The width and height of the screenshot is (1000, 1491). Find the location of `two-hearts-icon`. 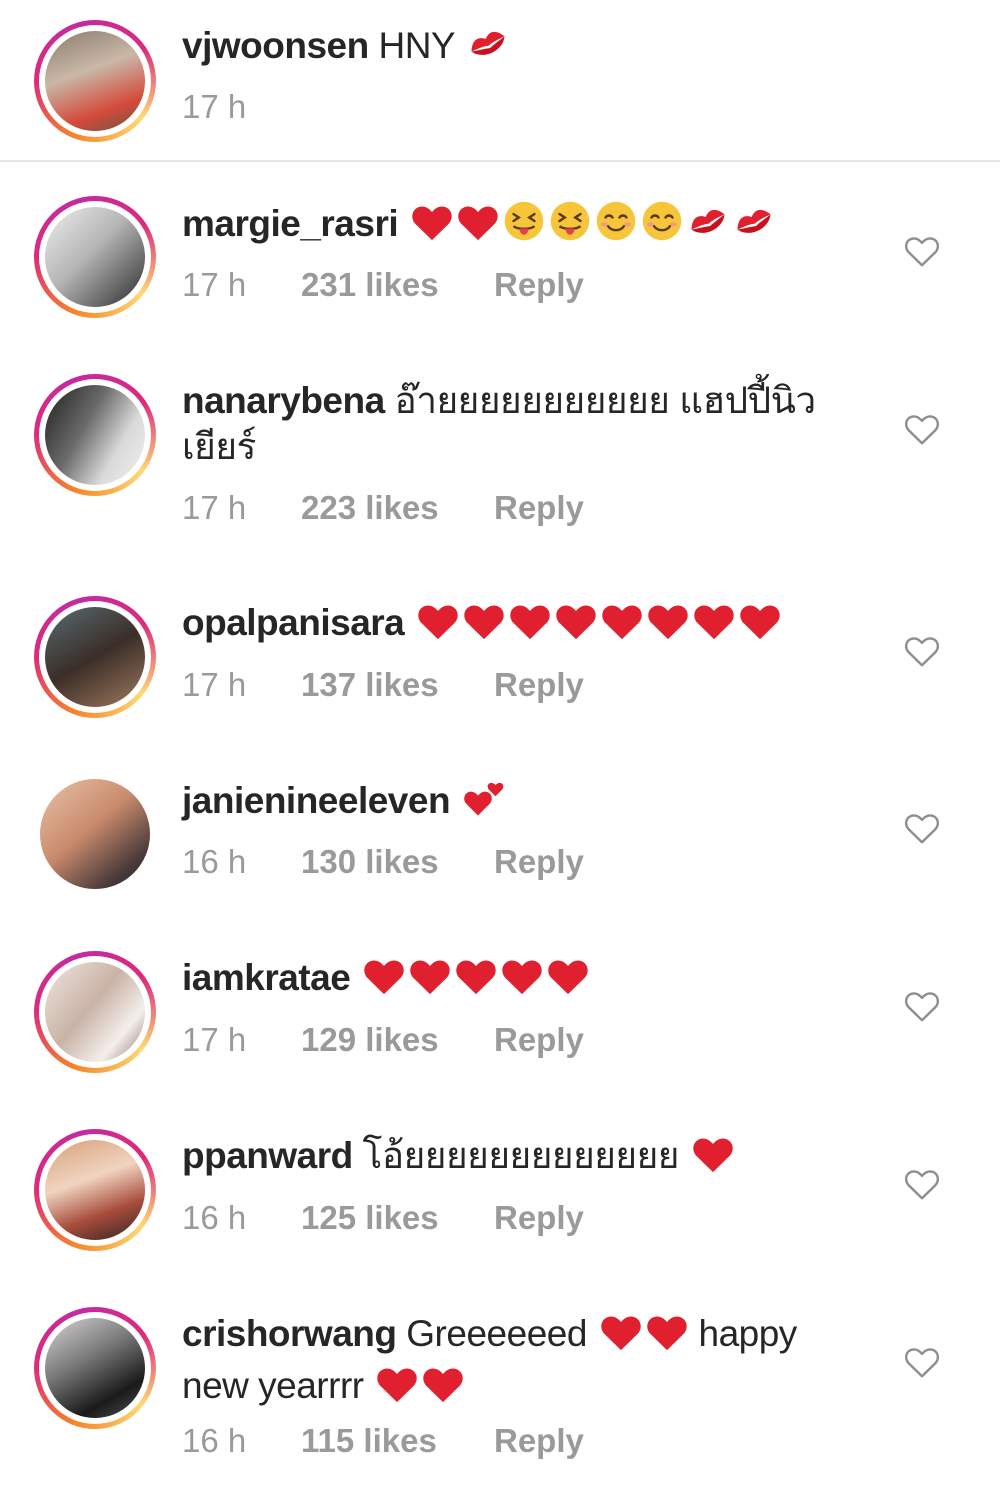

two-hearts-icon is located at coordinates (485, 803).